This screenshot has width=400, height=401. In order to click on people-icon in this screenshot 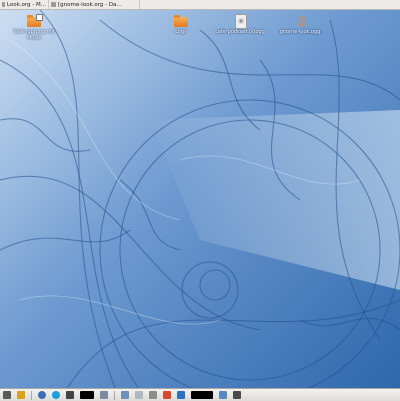, I will do `click(139, 395)`.